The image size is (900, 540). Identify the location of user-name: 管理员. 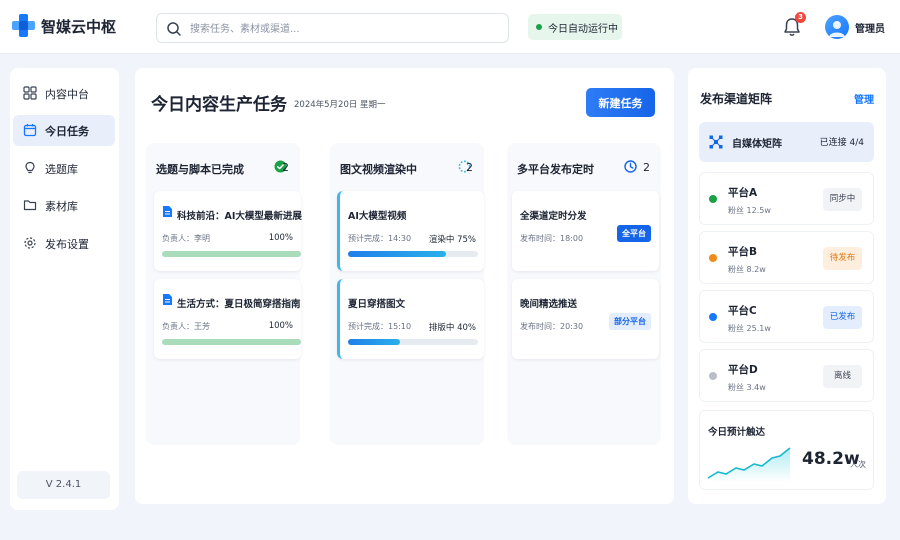
(870, 27).